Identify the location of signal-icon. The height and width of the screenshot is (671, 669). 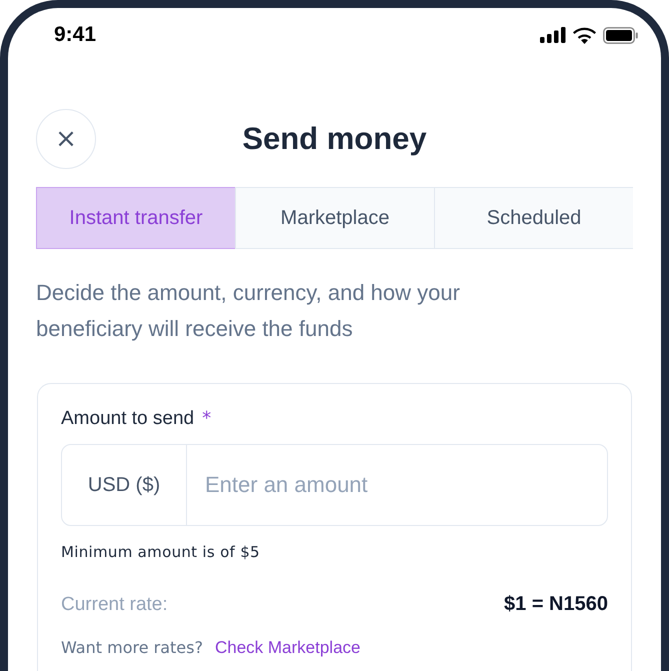
(553, 35).